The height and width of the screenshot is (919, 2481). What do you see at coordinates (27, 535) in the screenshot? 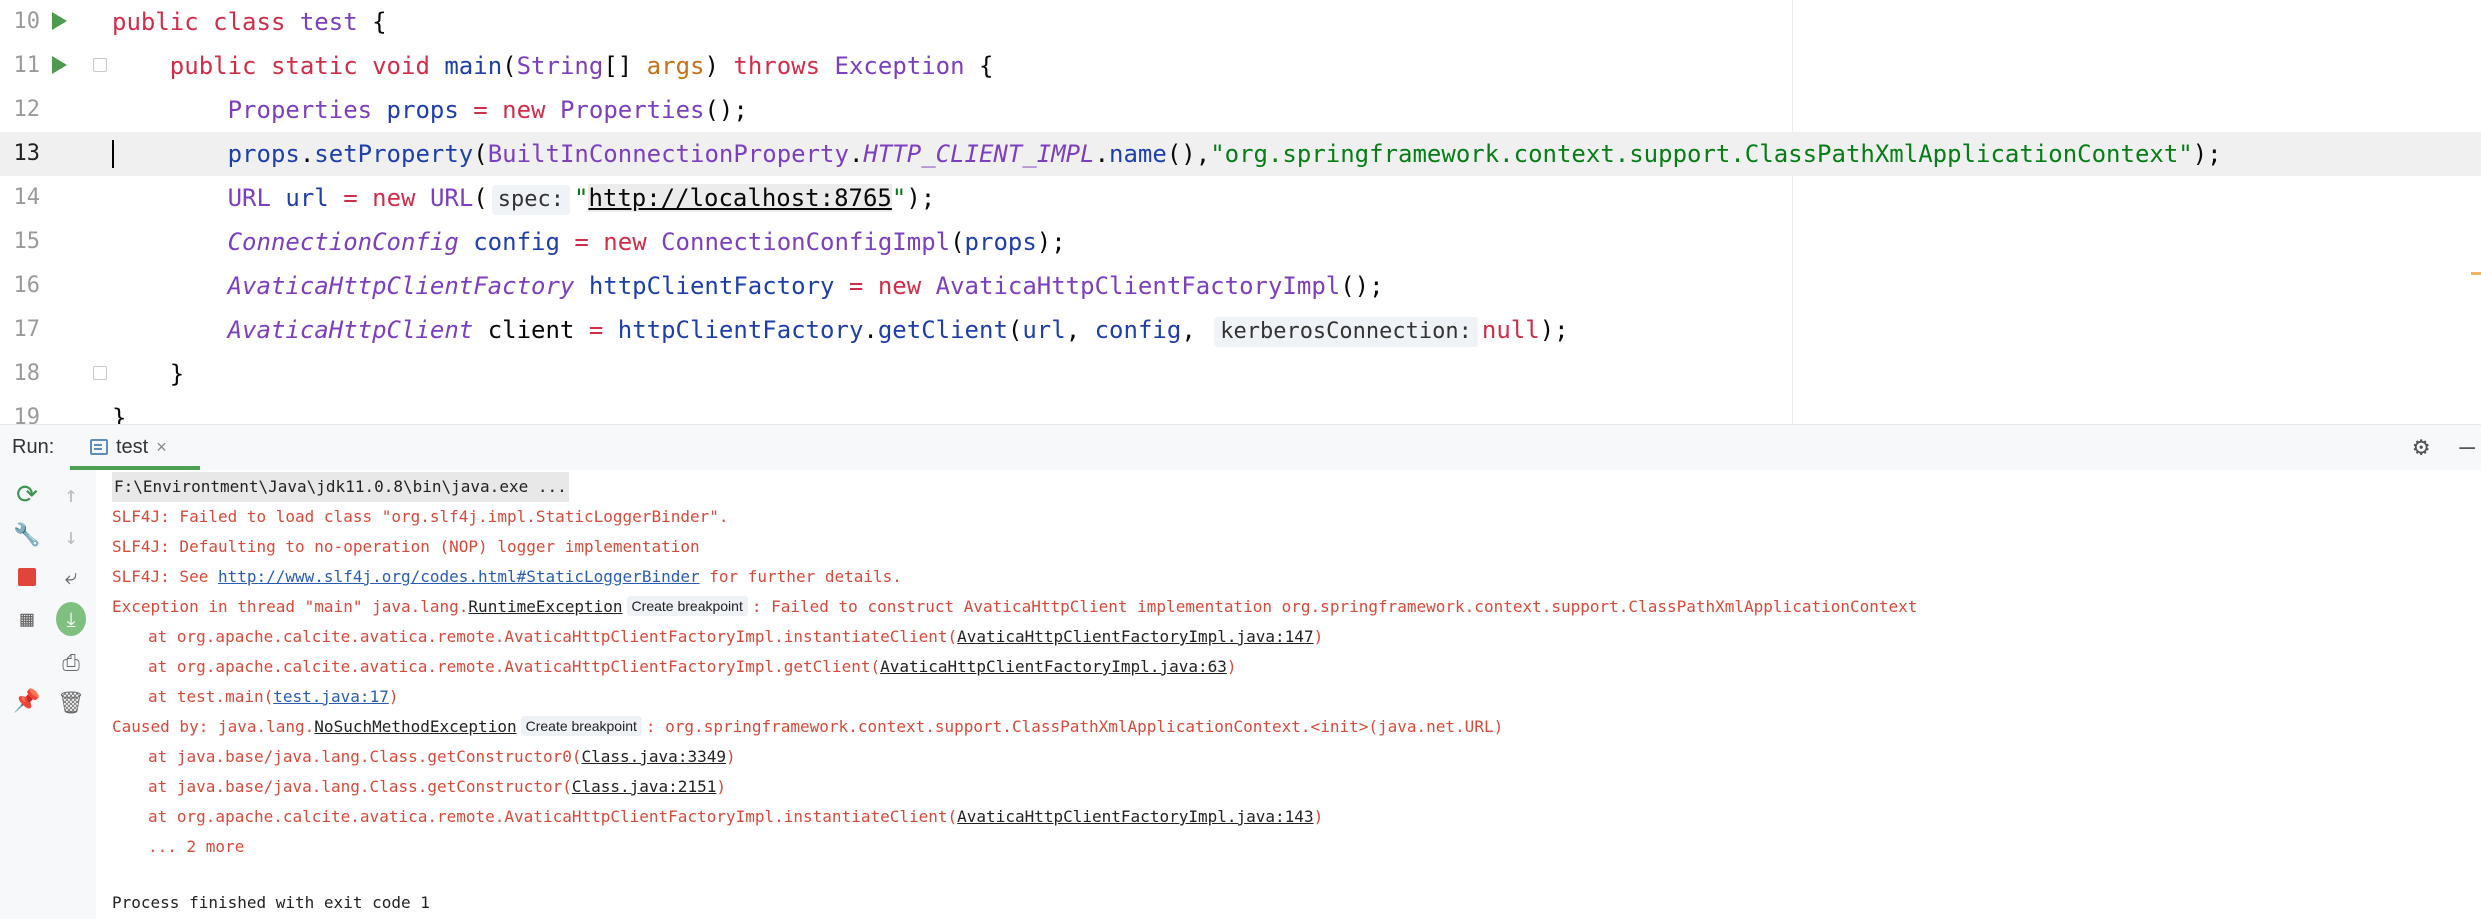
I see `wrench-icon: 🔧` at bounding box center [27, 535].